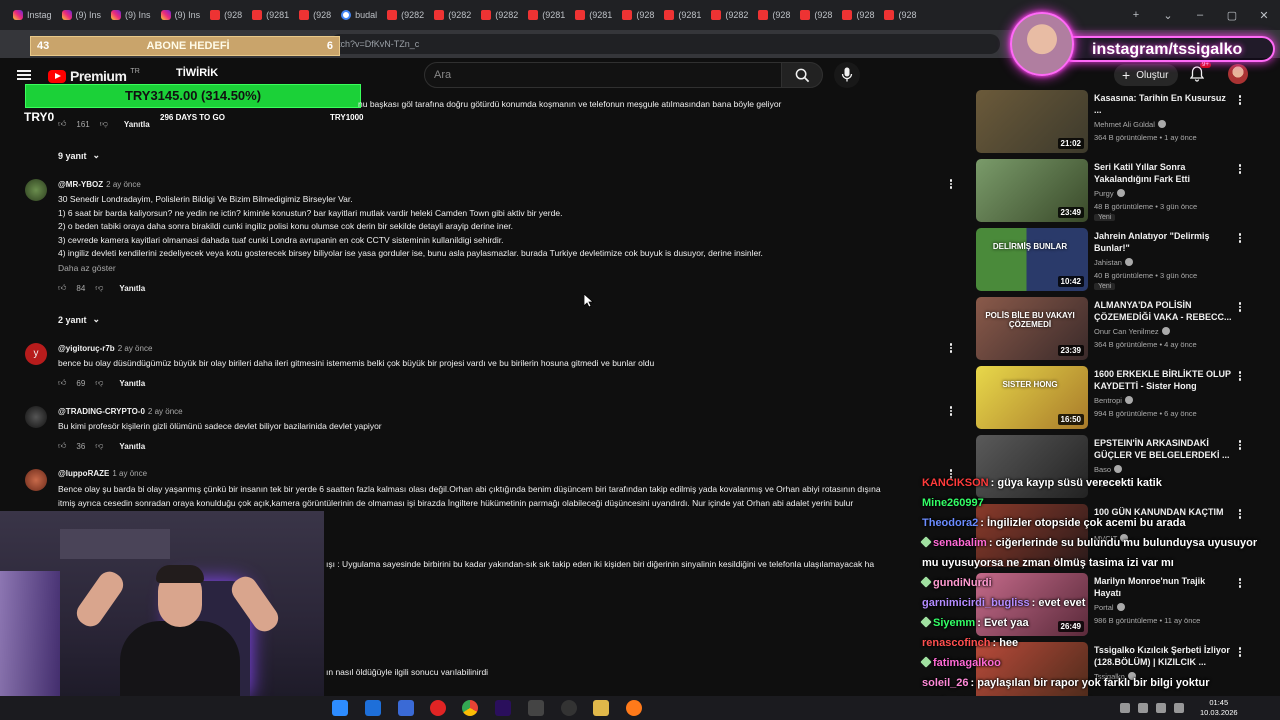  What do you see at coordinates (1130, 124) in the screenshot?
I see `channel-name: Mehmet Ali Güldal` at bounding box center [1130, 124].